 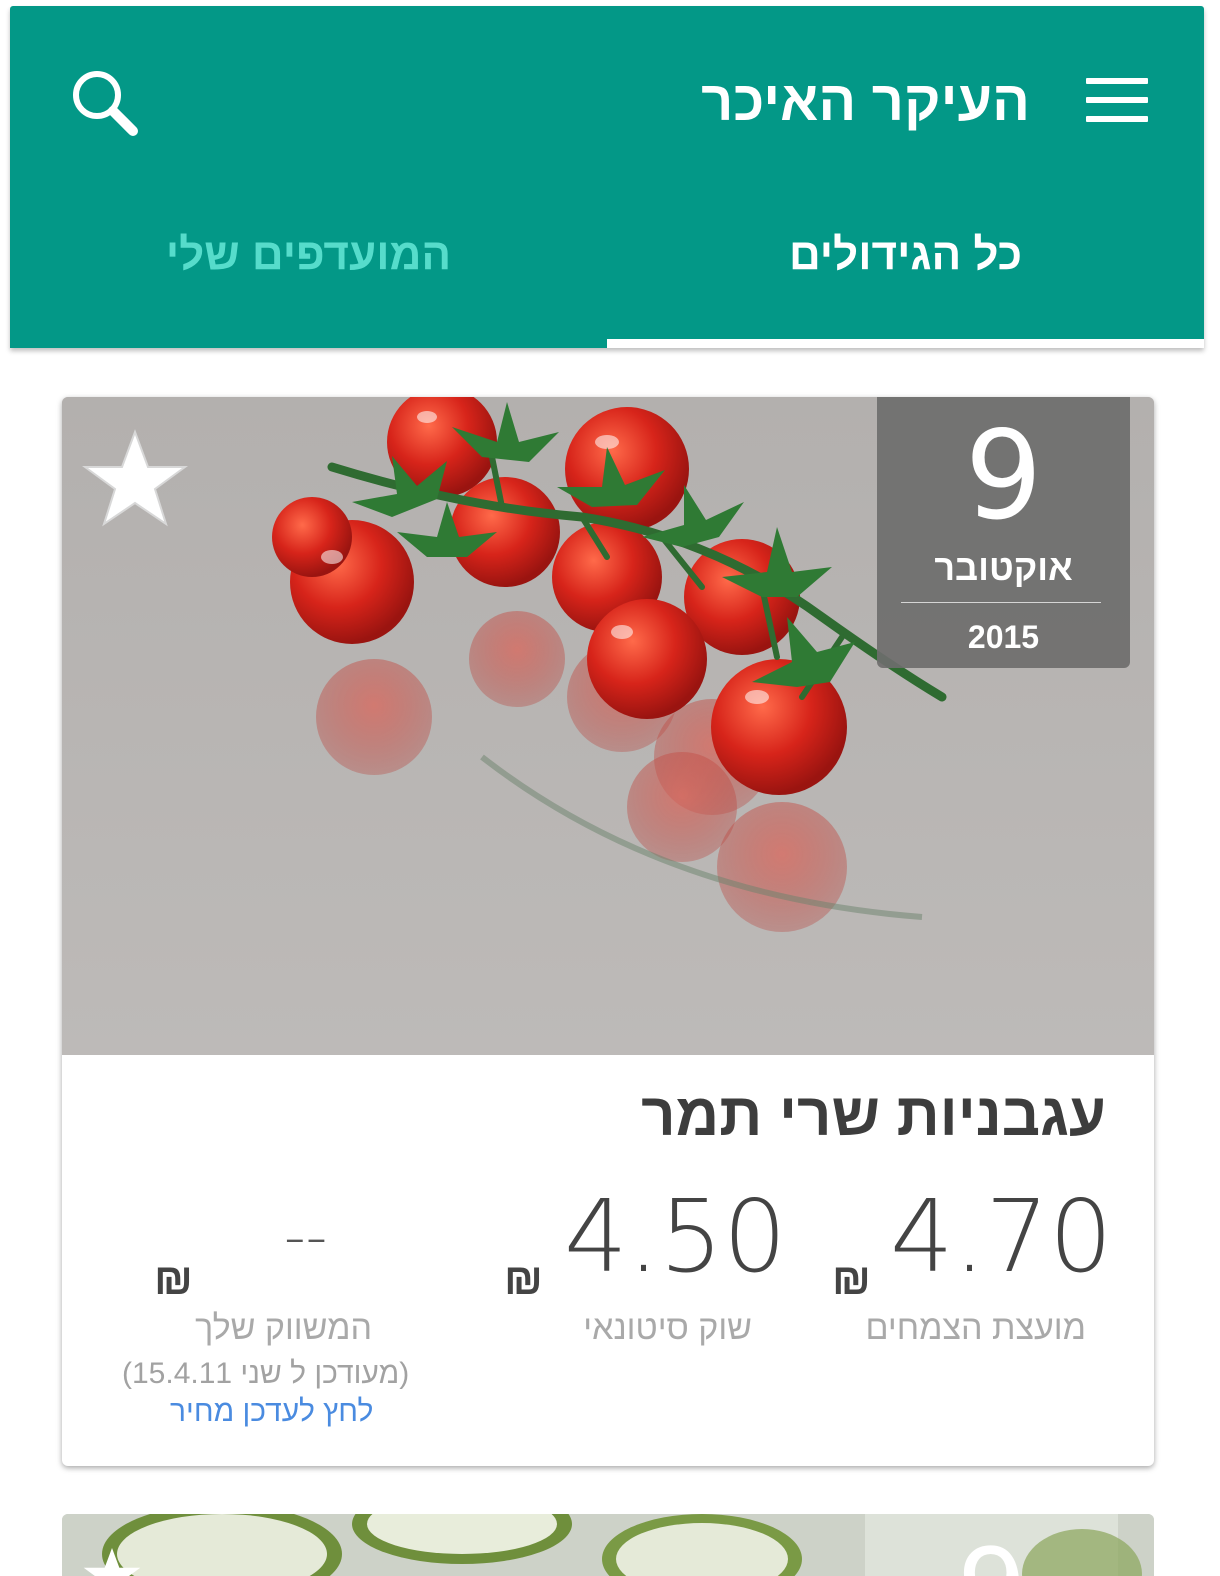 What do you see at coordinates (675, 1236) in the screenshot?
I see `price-value: 4.50` at bounding box center [675, 1236].